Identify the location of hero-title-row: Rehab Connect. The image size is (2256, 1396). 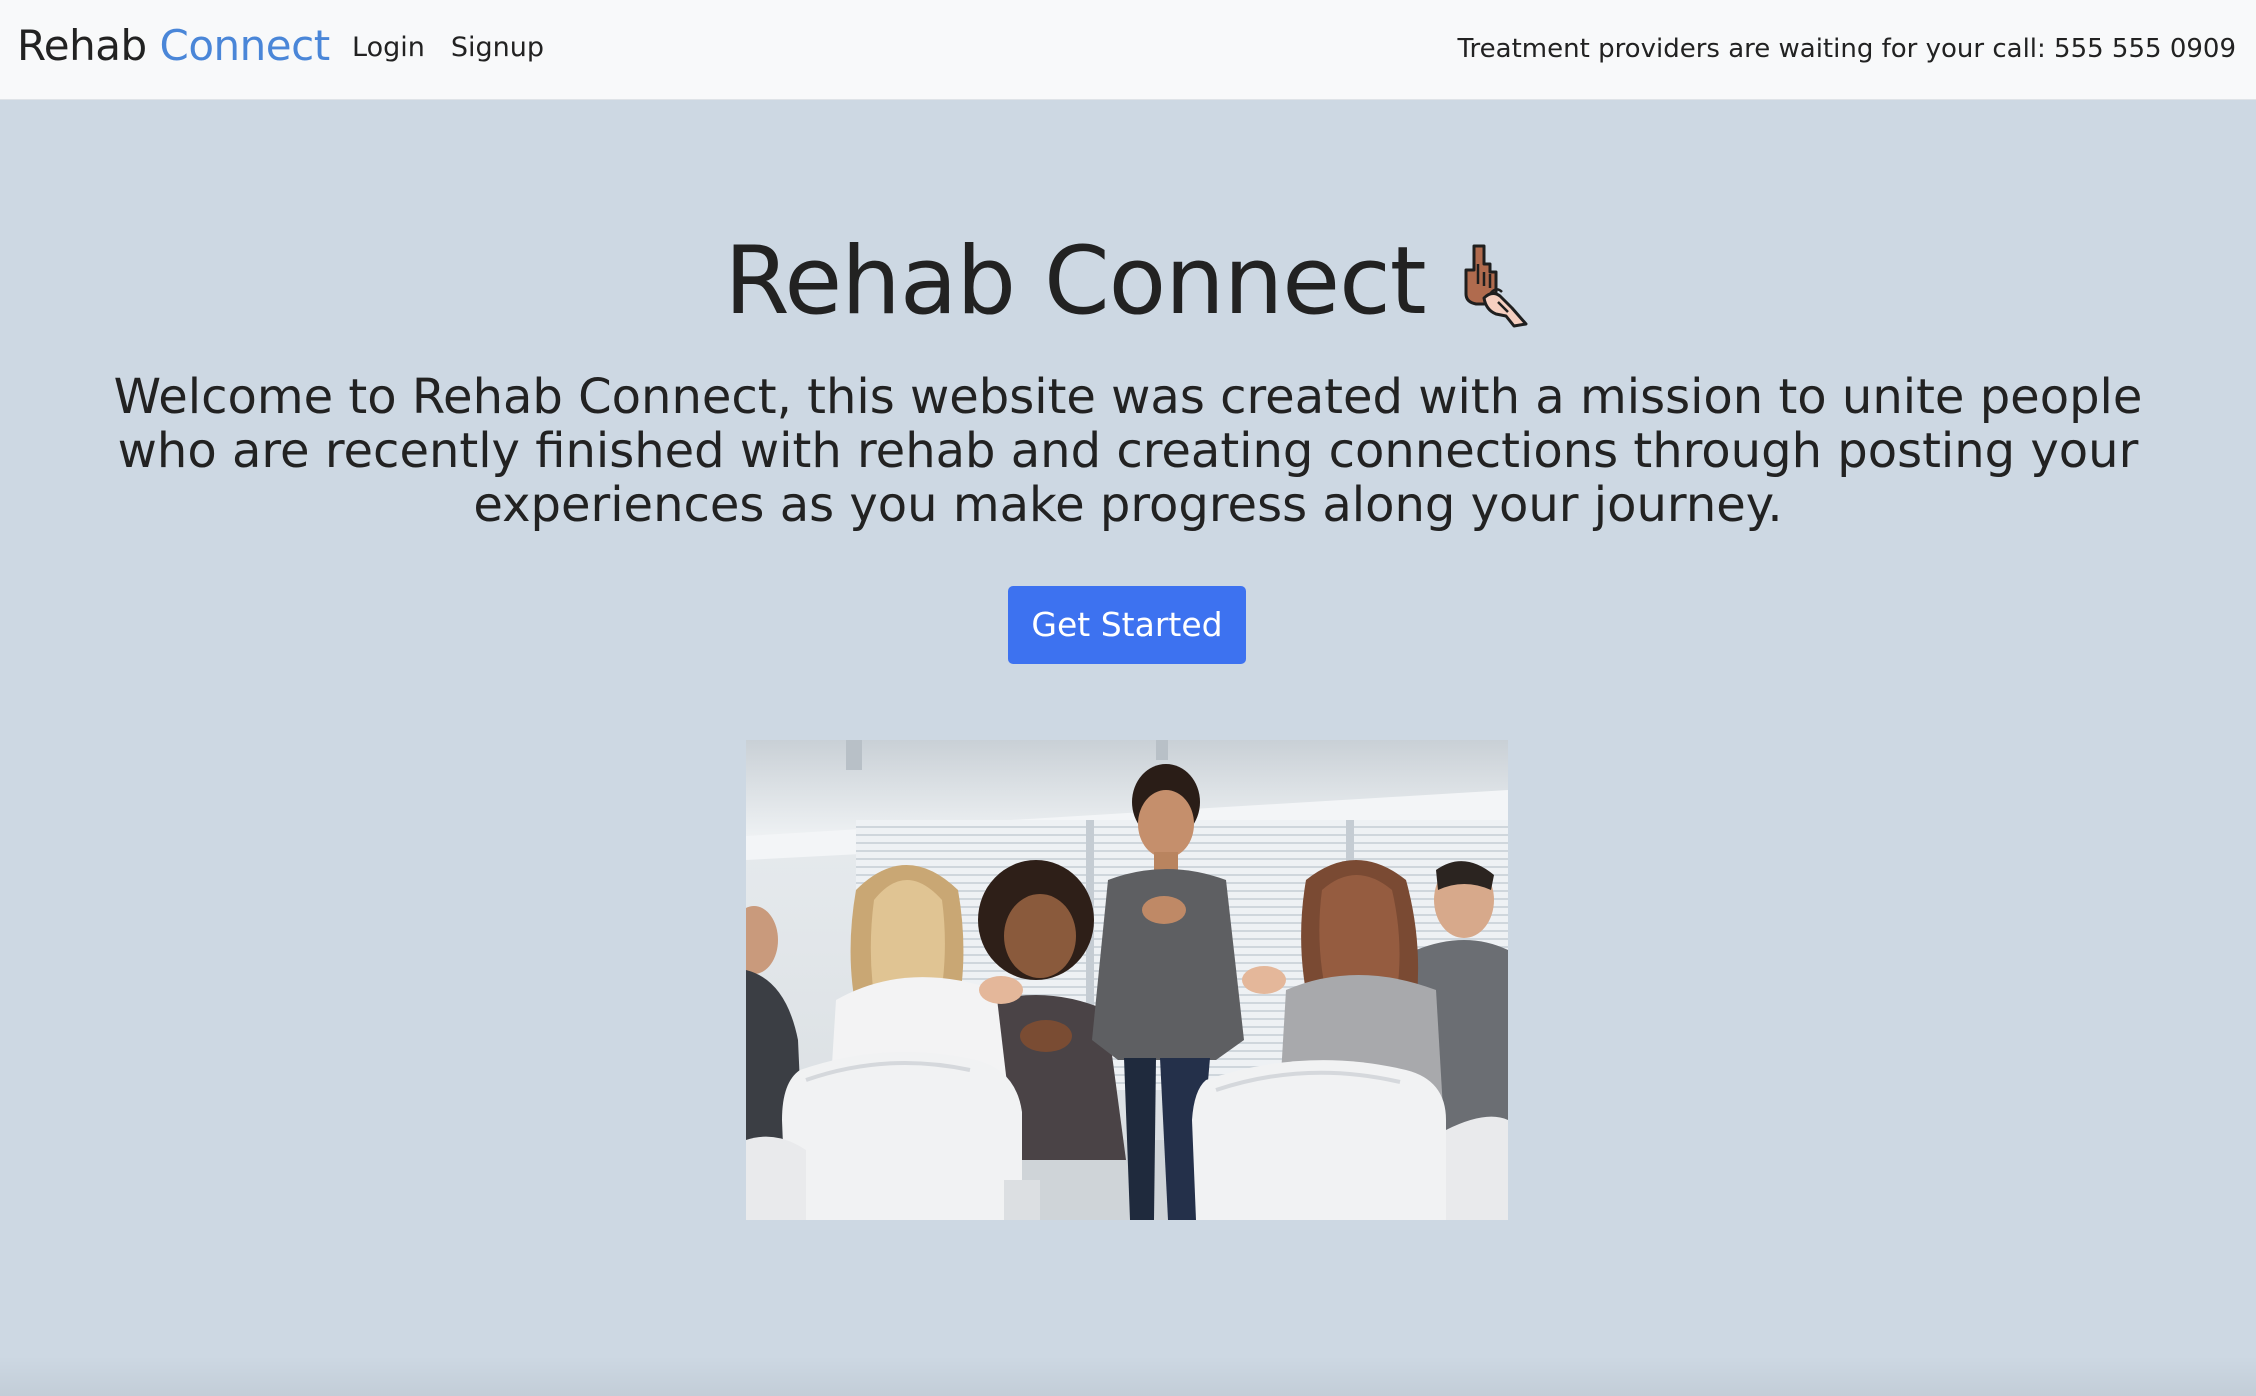
(1128, 282).